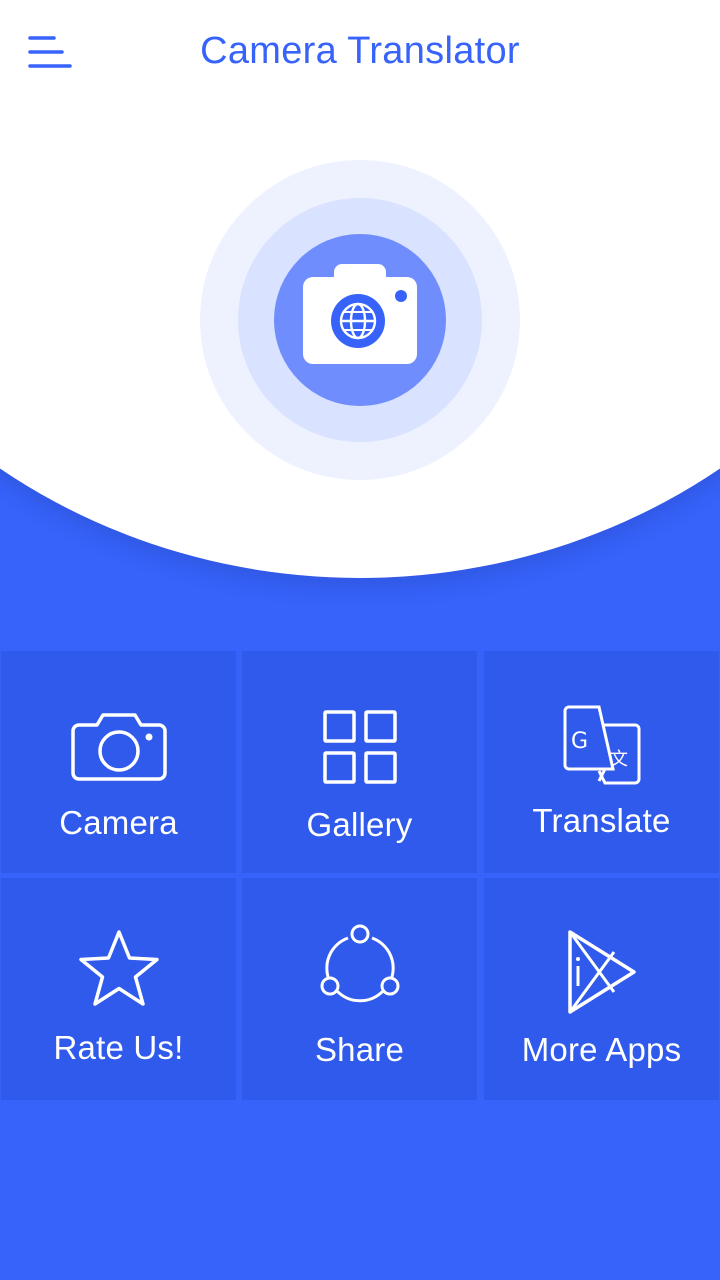 Image resolution: width=720 pixels, height=1280 pixels. Describe the element at coordinates (118, 968) in the screenshot. I see `star-icon` at that location.